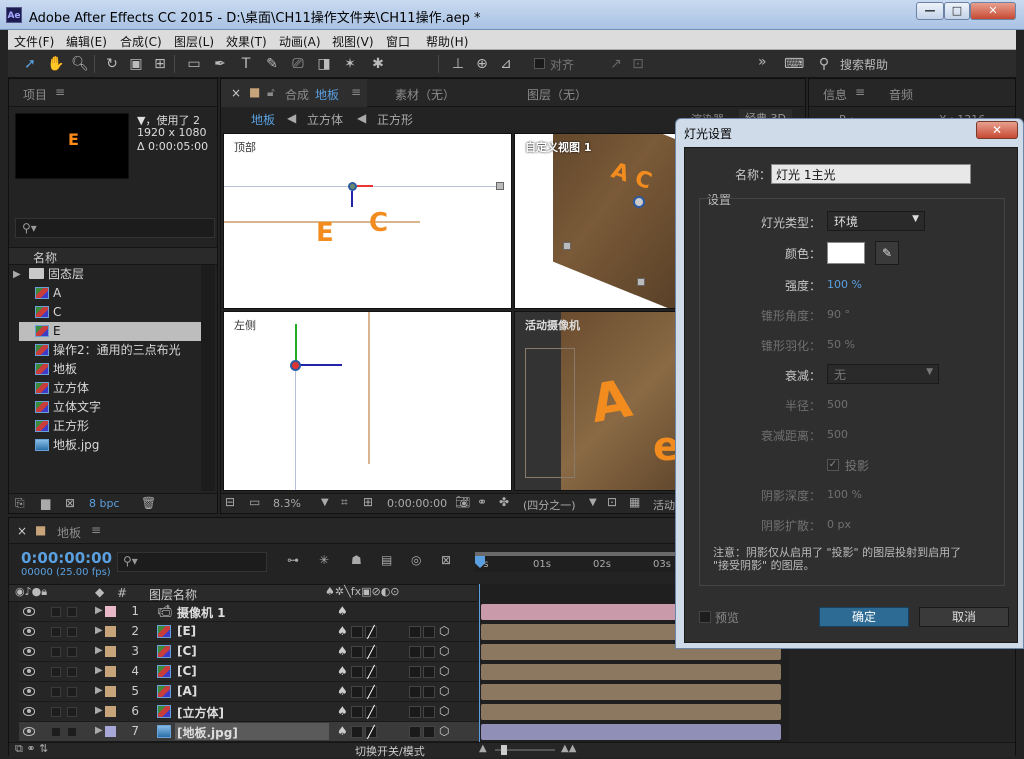  What do you see at coordinates (246, 64) in the screenshot?
I see `type-tool-icon: T` at bounding box center [246, 64].